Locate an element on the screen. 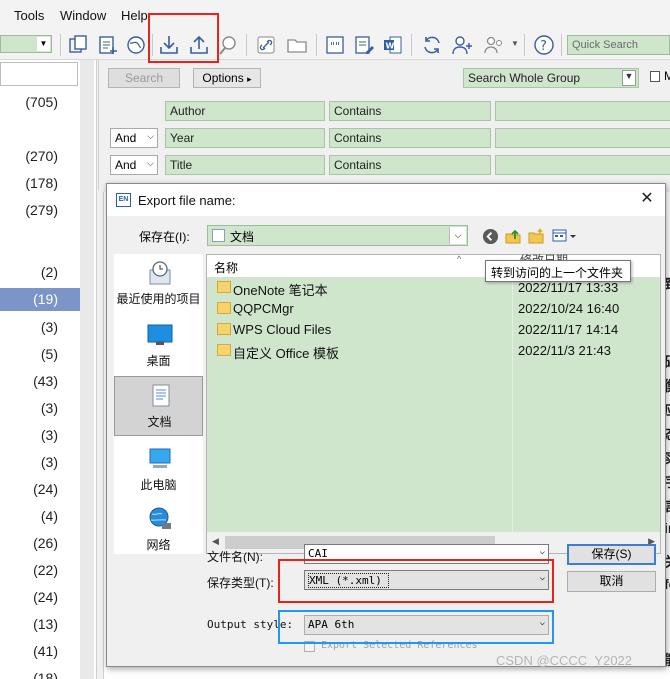 The height and width of the screenshot is (679, 670). group-row: (5) is located at coordinates (40, 357).